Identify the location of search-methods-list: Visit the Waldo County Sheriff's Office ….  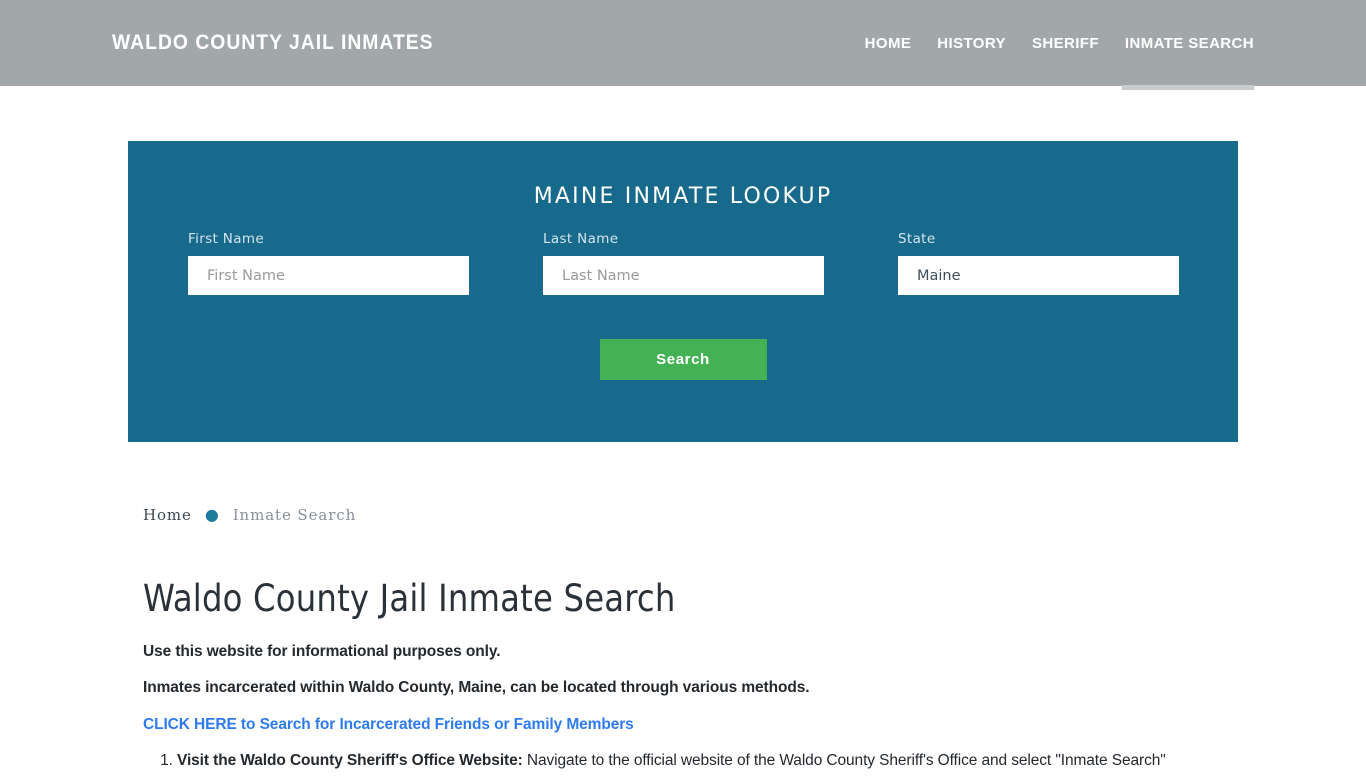
(708, 761).